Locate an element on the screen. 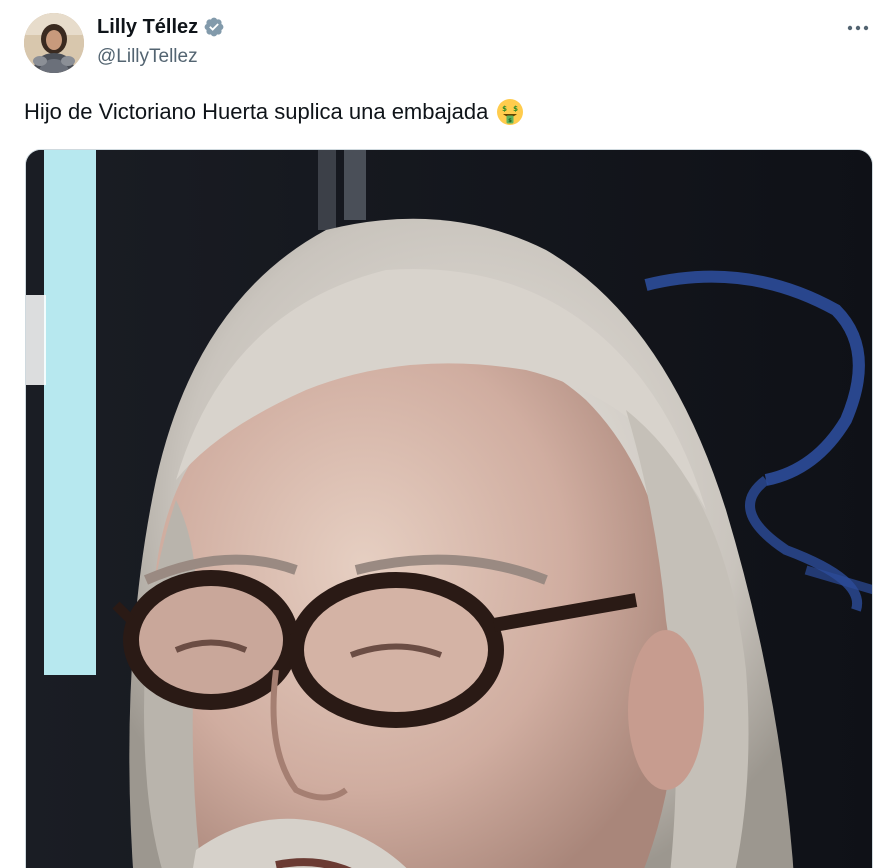 Image resolution: width=894 pixels, height=868 pixels. author-handle: @LillyTellez is located at coordinates (161, 57).